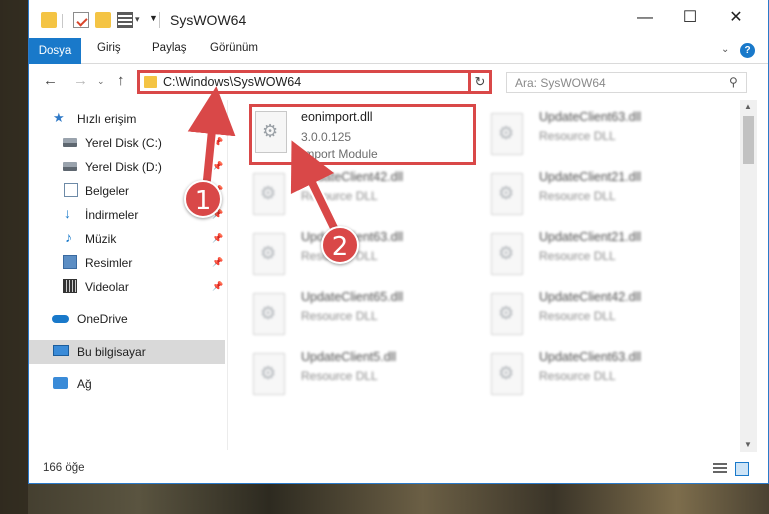 The image size is (769, 514). Describe the element at coordinates (61, 350) in the screenshot. I see `this-pc-icon` at that location.